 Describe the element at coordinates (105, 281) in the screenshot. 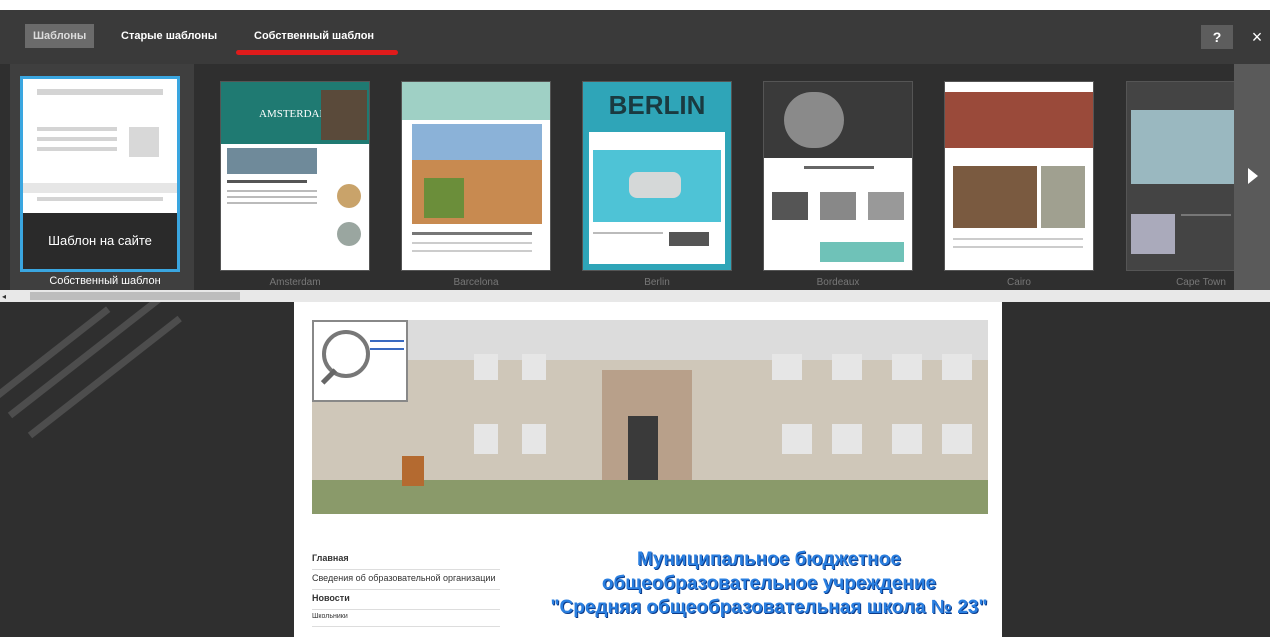

I see `own-template-label: Собственный шаблон` at that location.